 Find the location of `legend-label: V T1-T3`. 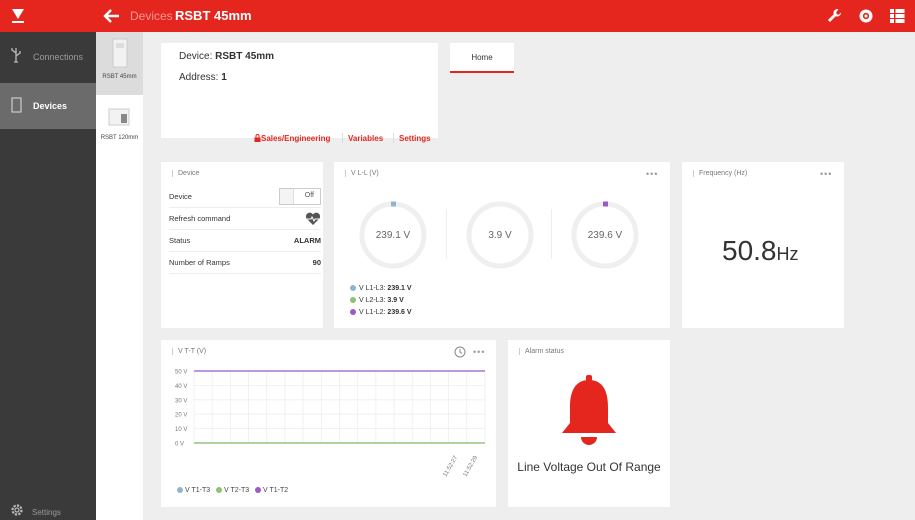

legend-label: V T1-T3 is located at coordinates (198, 490).